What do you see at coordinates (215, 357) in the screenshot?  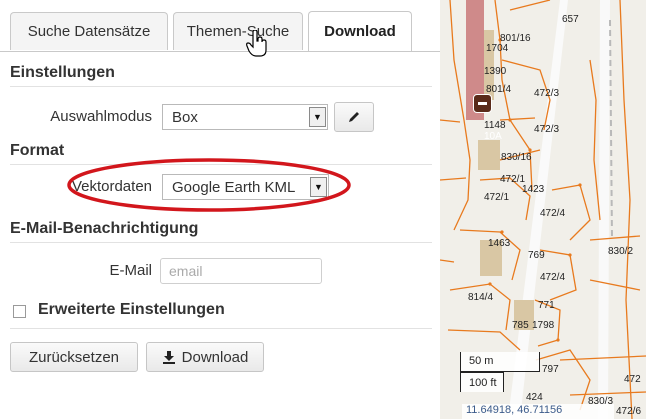 I see `download-button-label: Download` at bounding box center [215, 357].